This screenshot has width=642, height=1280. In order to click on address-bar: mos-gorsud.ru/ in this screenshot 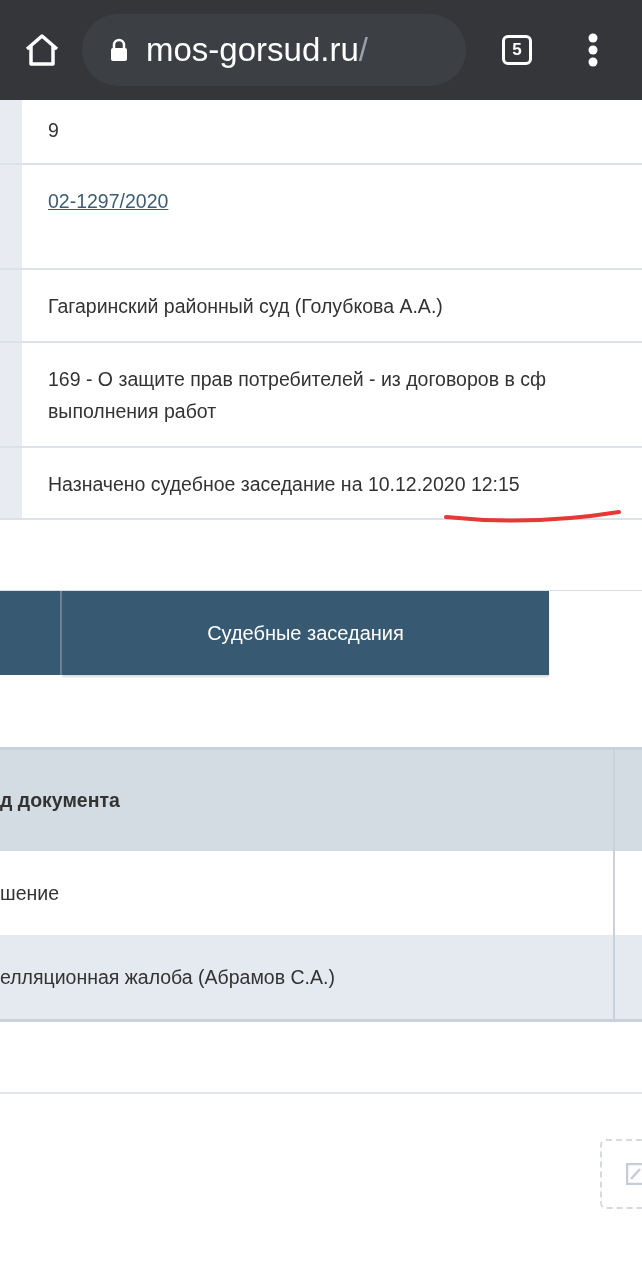, I will do `click(274, 50)`.